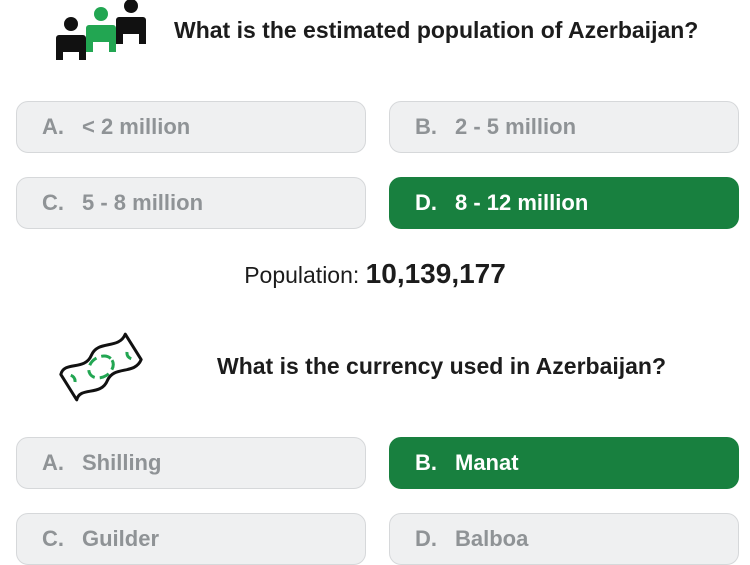 This screenshot has width=750, height=565. Describe the element at coordinates (435, 273) in the screenshot. I see `answer-value: 10,139,177` at that location.